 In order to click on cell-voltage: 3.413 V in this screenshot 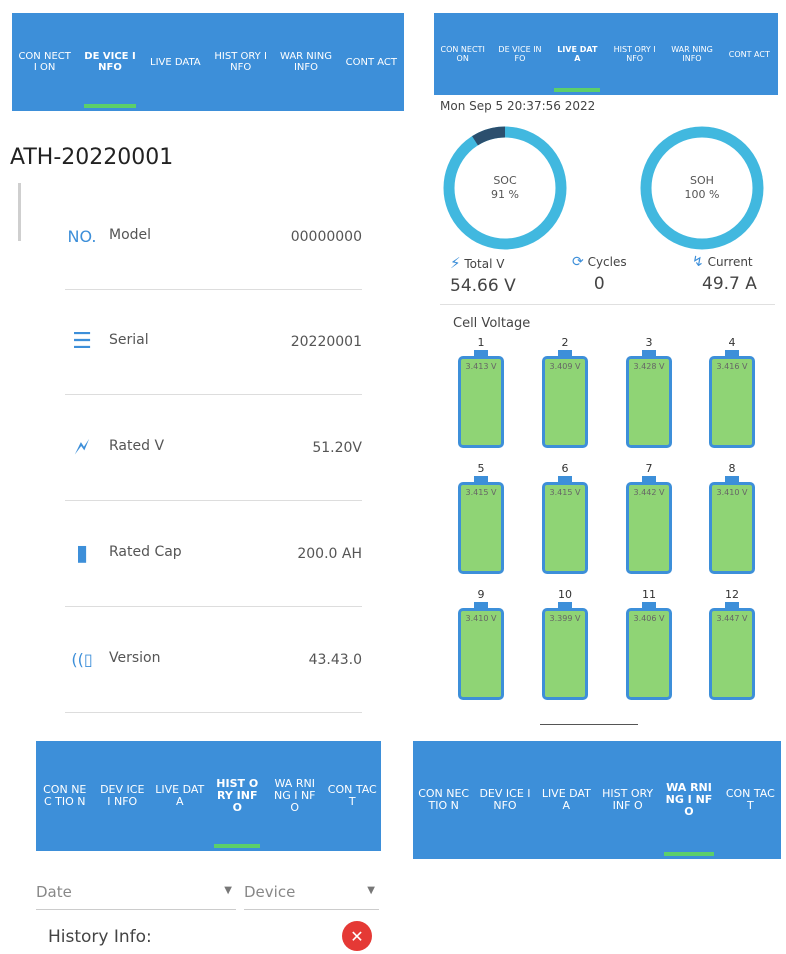, I will do `click(481, 402)`.